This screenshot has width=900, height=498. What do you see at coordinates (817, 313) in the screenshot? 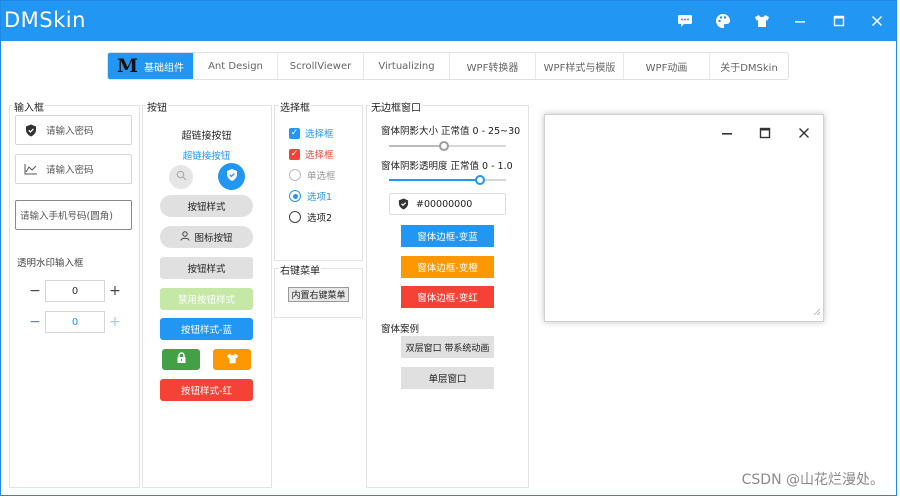
I see `resize-grip-icon` at bounding box center [817, 313].